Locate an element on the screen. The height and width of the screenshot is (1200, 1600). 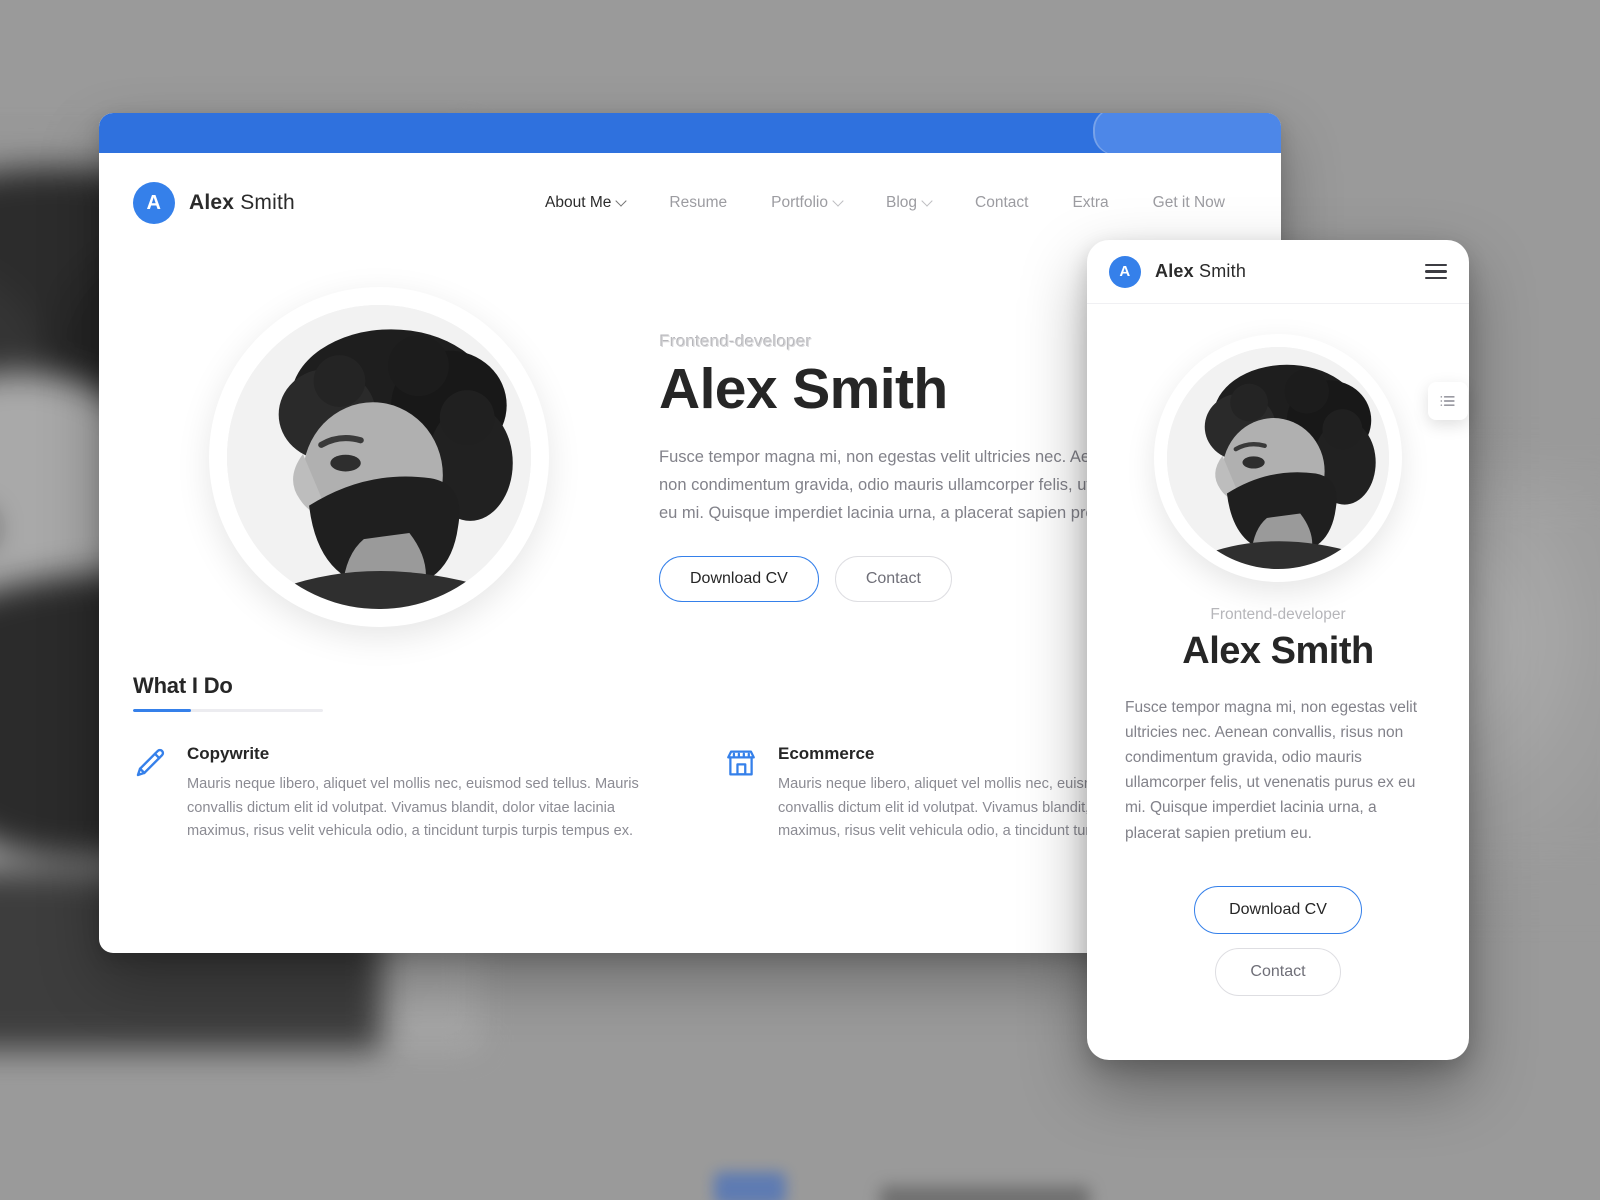
pencil-icon is located at coordinates (150, 794).